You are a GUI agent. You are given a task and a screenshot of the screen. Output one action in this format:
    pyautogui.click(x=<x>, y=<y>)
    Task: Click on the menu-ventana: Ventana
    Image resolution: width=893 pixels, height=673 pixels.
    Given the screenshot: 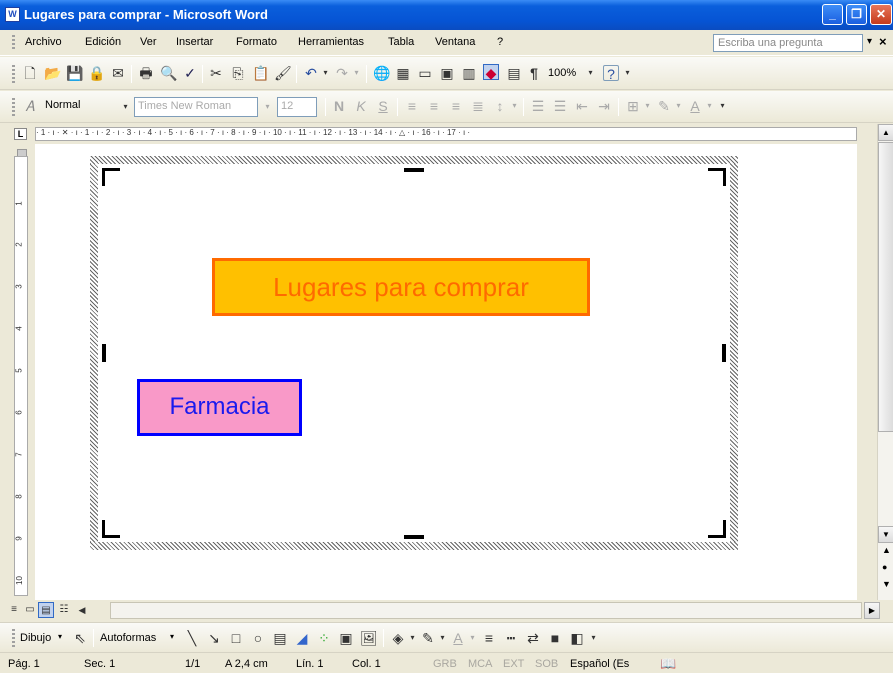 What is the action you would take?
    pyautogui.click(x=455, y=42)
    